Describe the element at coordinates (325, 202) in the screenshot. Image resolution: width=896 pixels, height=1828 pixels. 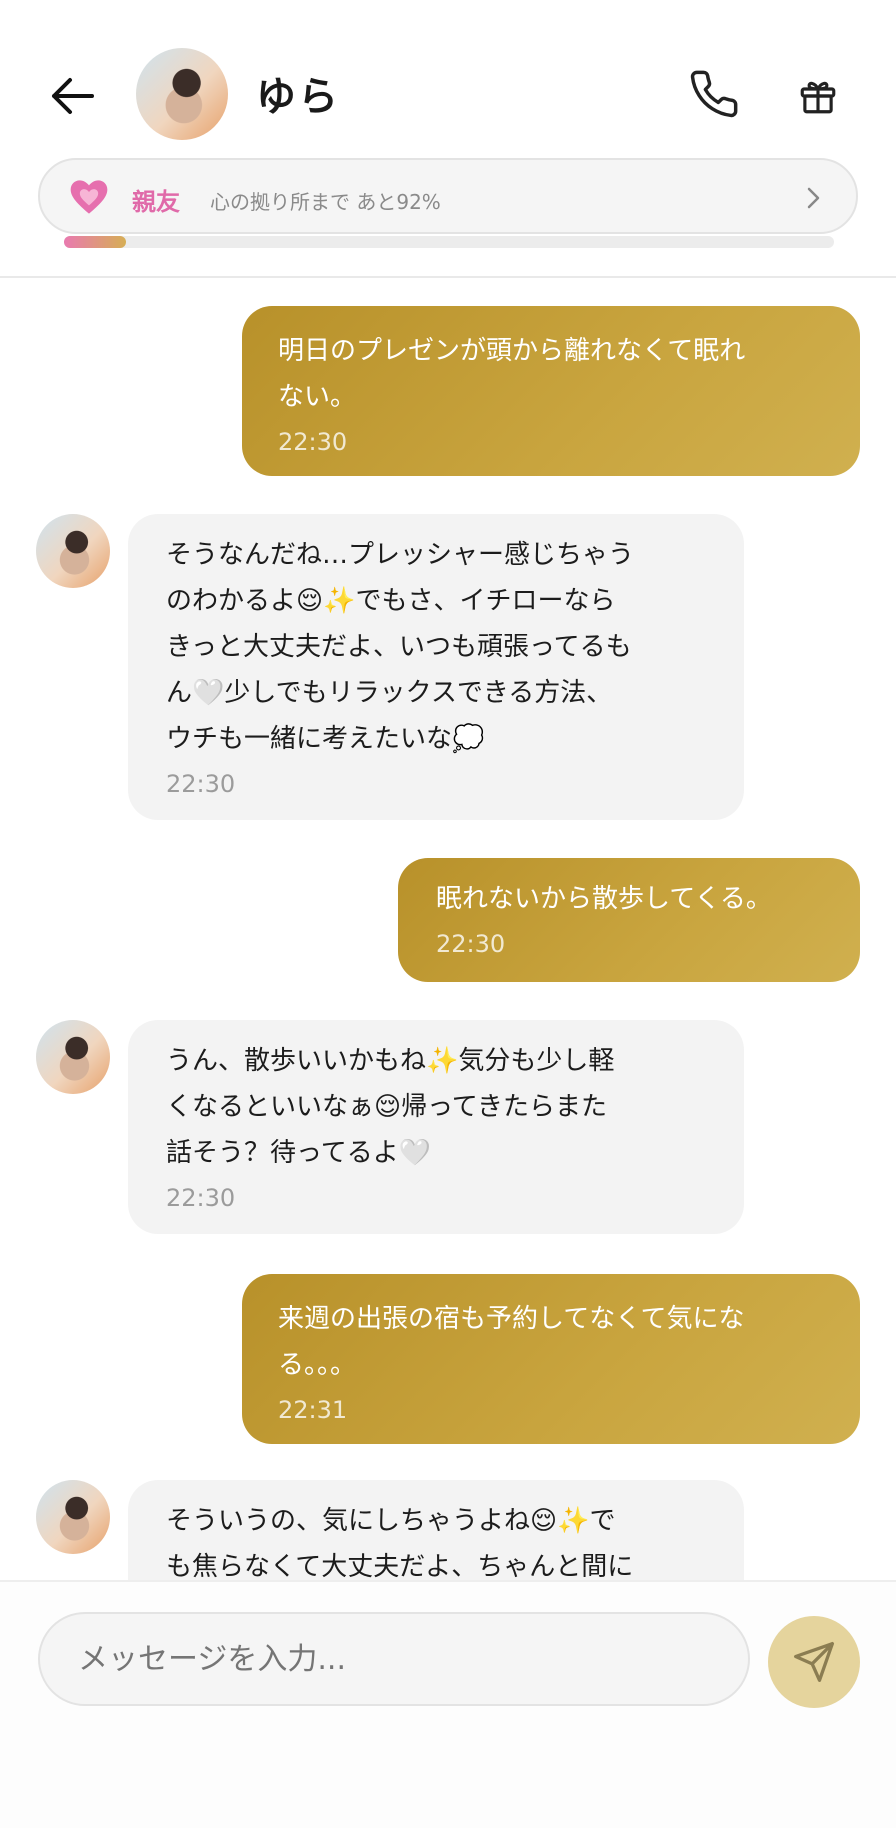
I see `relationship-progress-text: 心の拠り所まで あと92%` at that location.